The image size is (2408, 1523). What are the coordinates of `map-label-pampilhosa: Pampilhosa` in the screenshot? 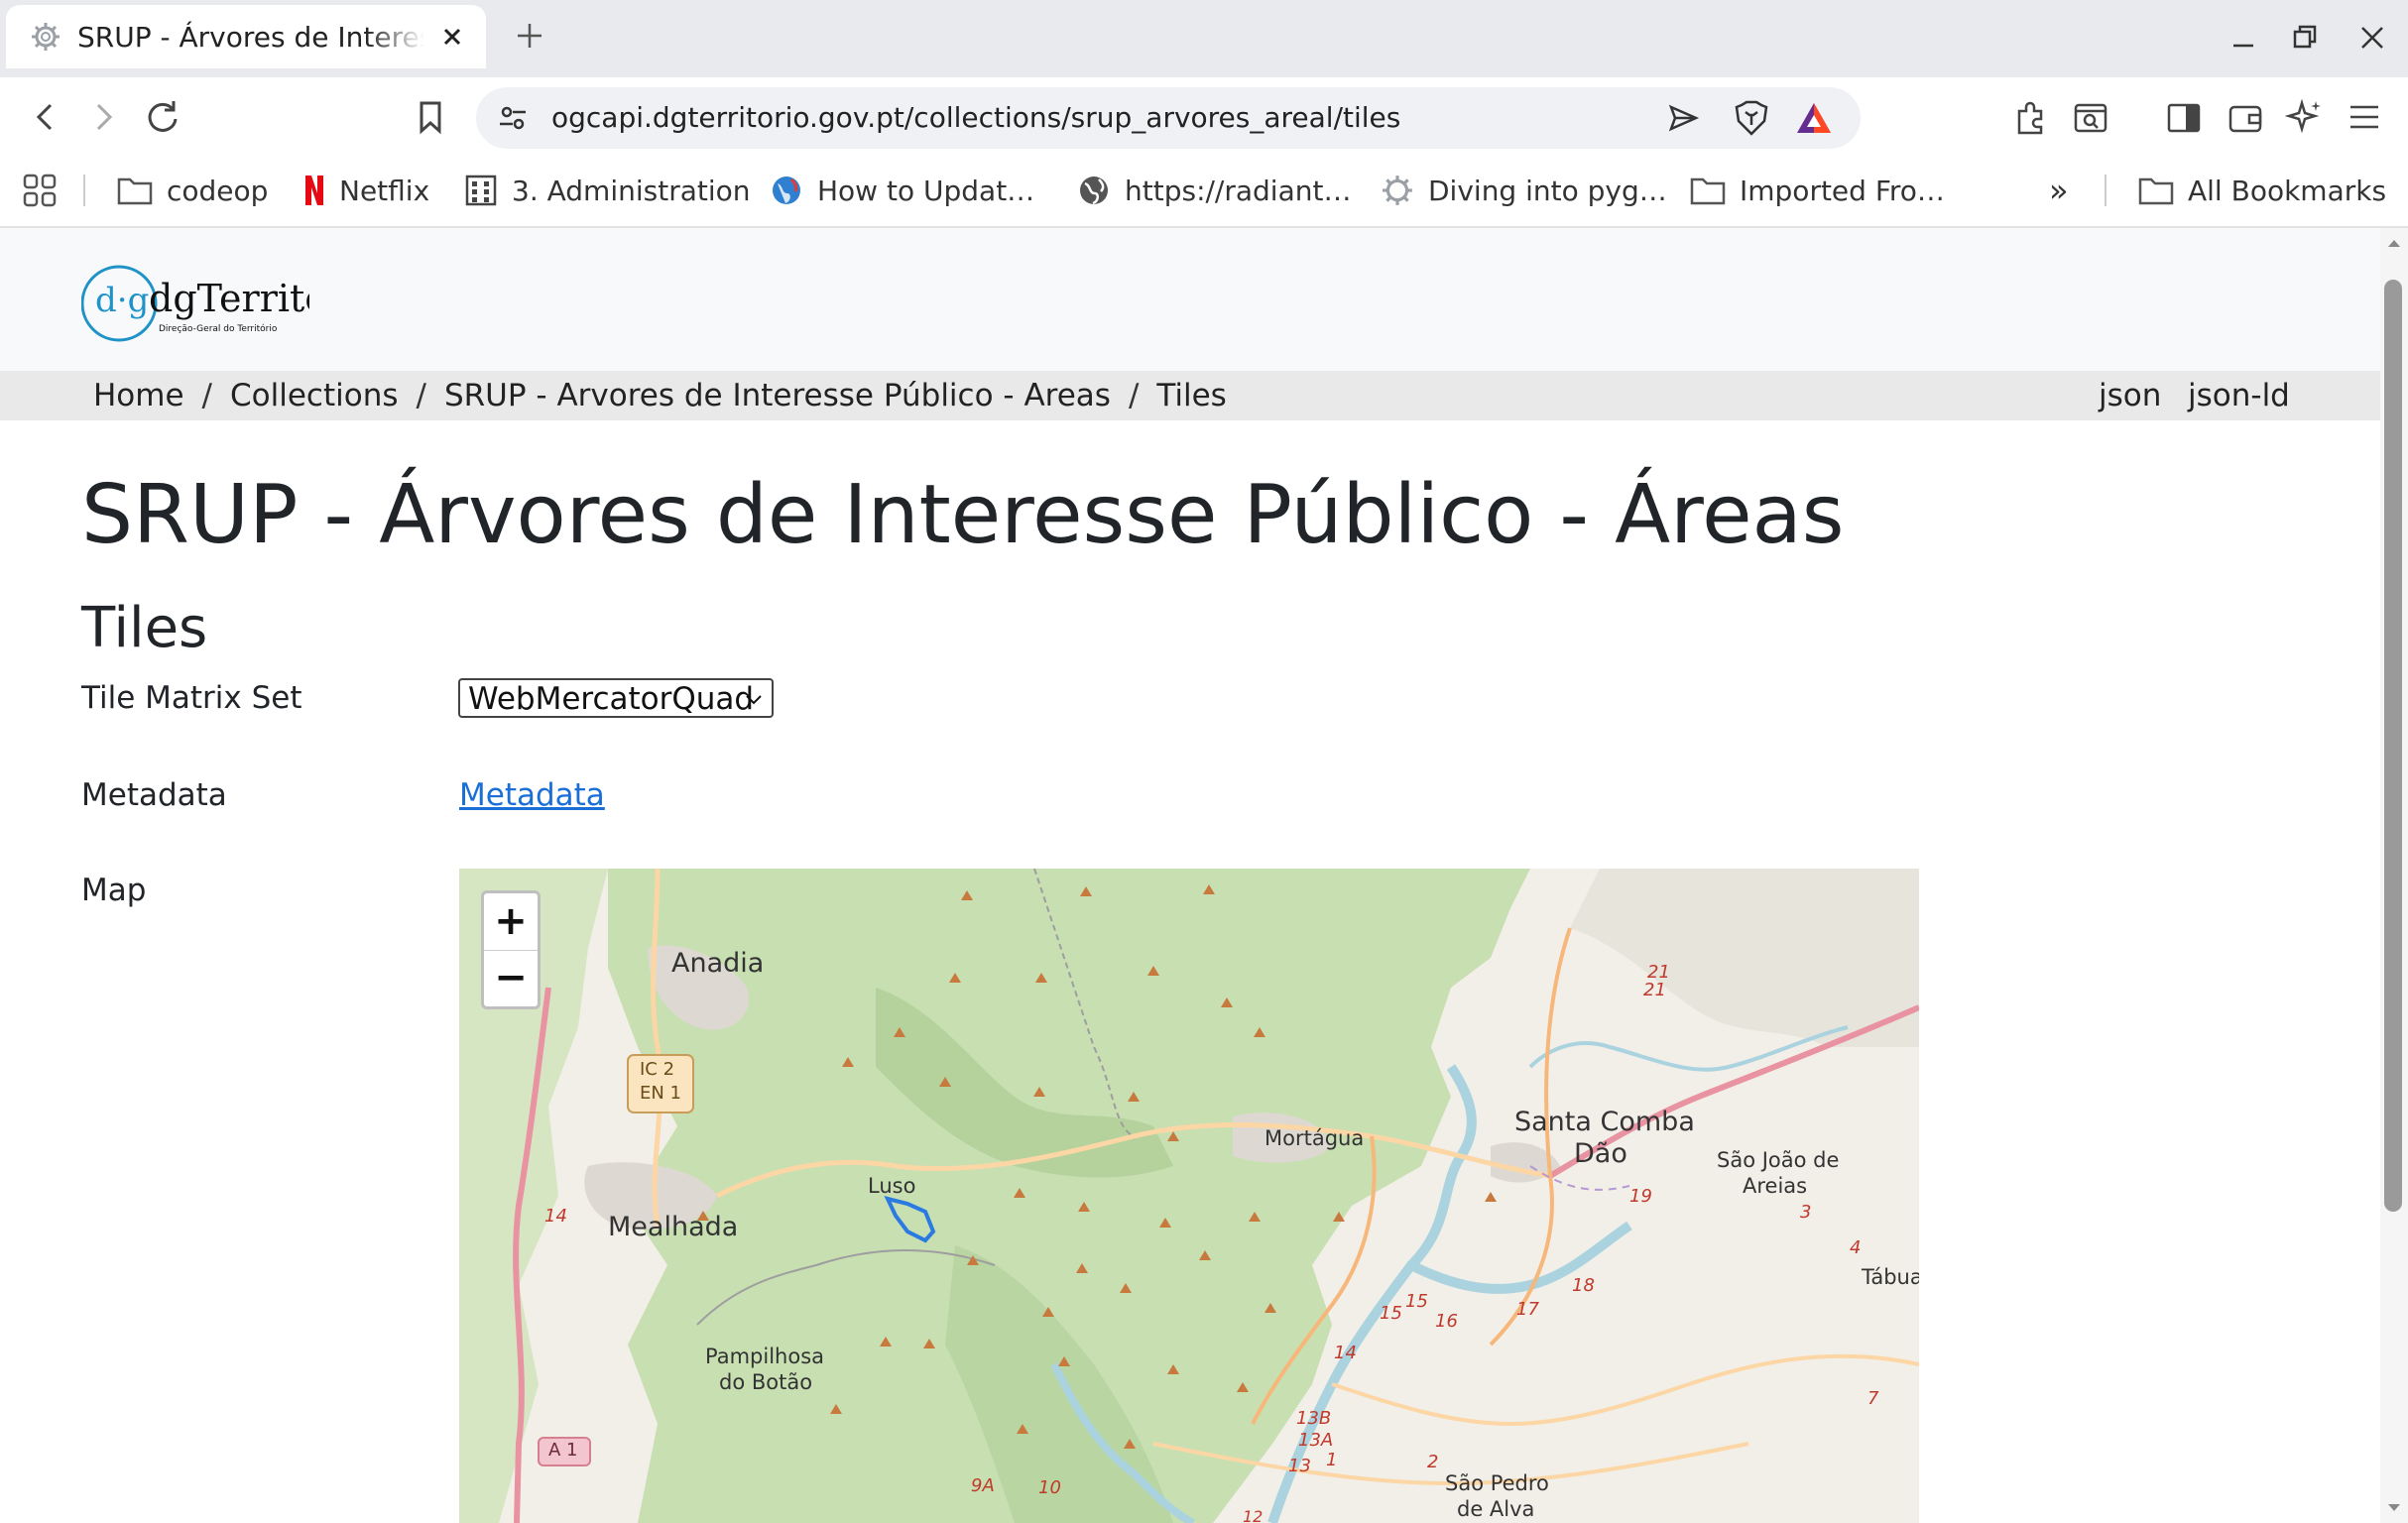 It's located at (765, 1356).